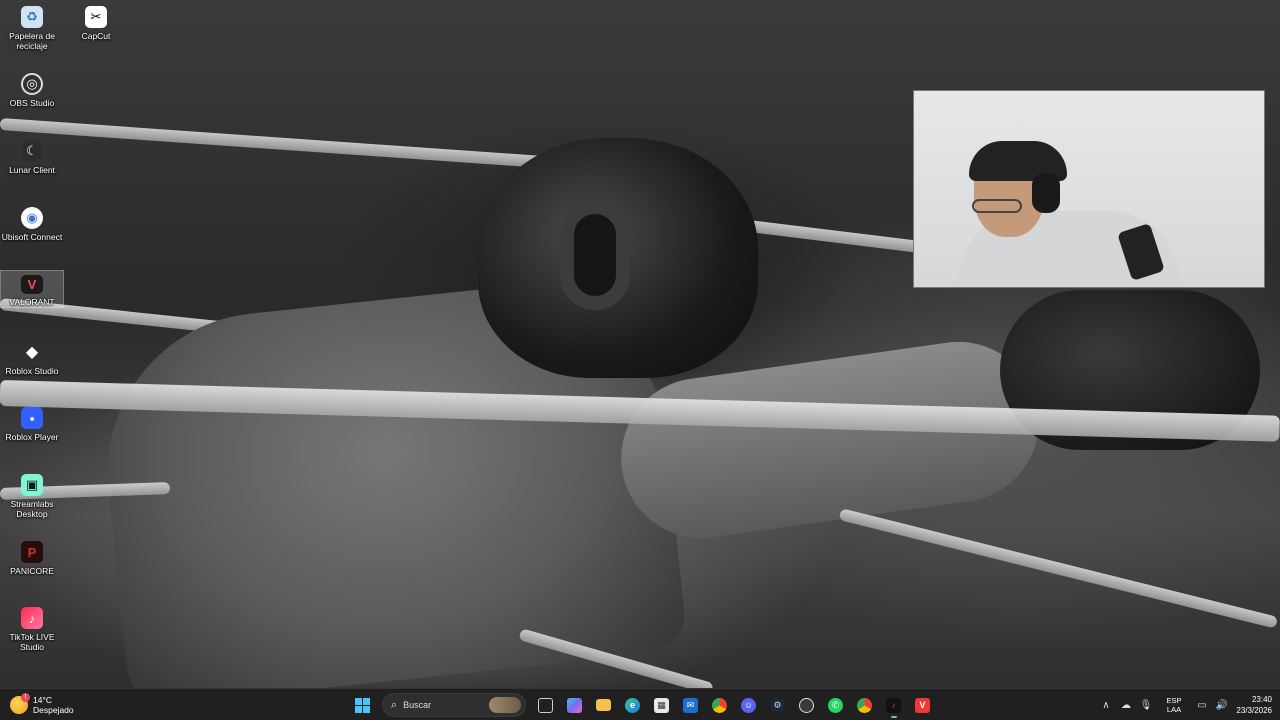 This screenshot has height=720, width=1280. I want to click on desktop-icon-label: PANICORE, so click(32, 571).